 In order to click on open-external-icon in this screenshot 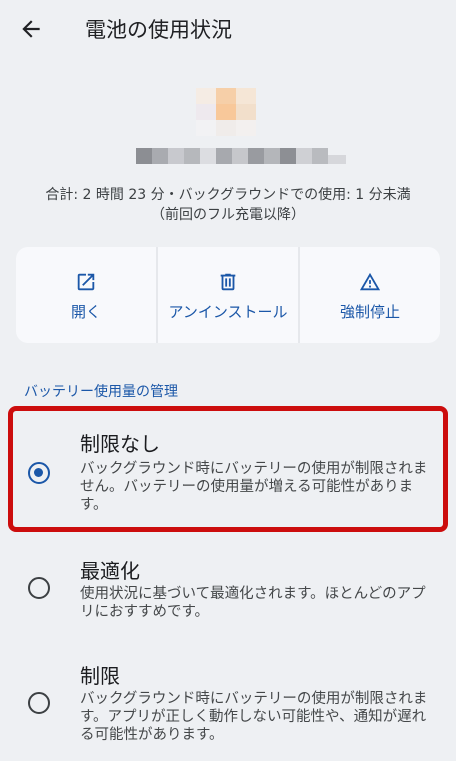, I will do `click(86, 282)`.